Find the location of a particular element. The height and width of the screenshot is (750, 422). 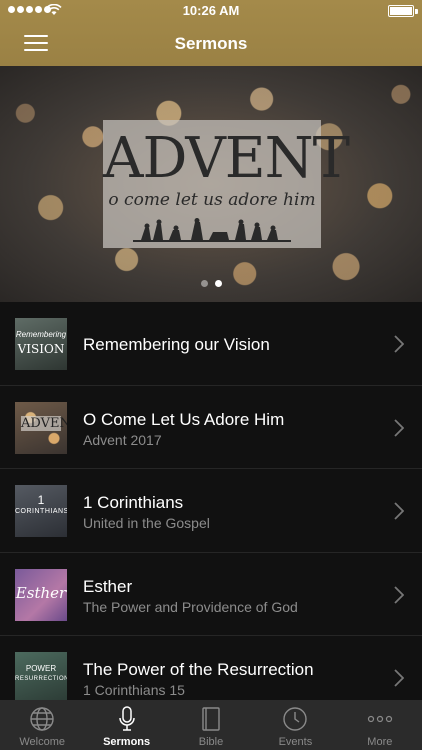

sermon-thumbnail: 1 CORINTHIANS is located at coordinates (41, 511).